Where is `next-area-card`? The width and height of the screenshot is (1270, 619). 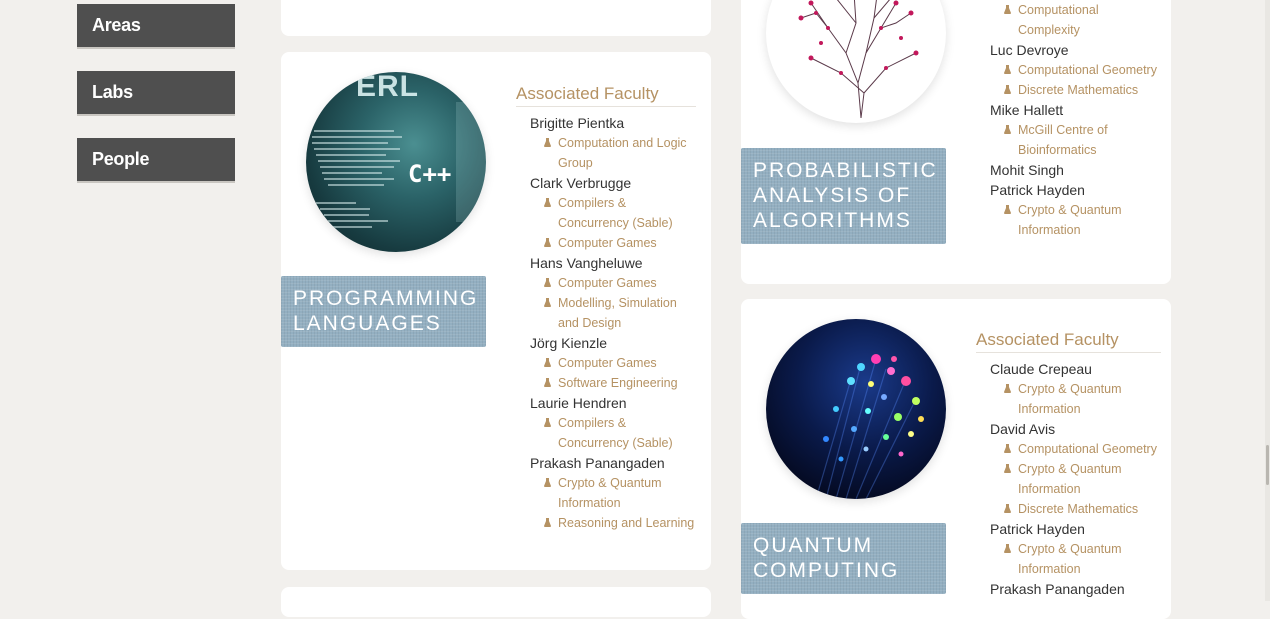
next-area-card is located at coordinates (496, 602).